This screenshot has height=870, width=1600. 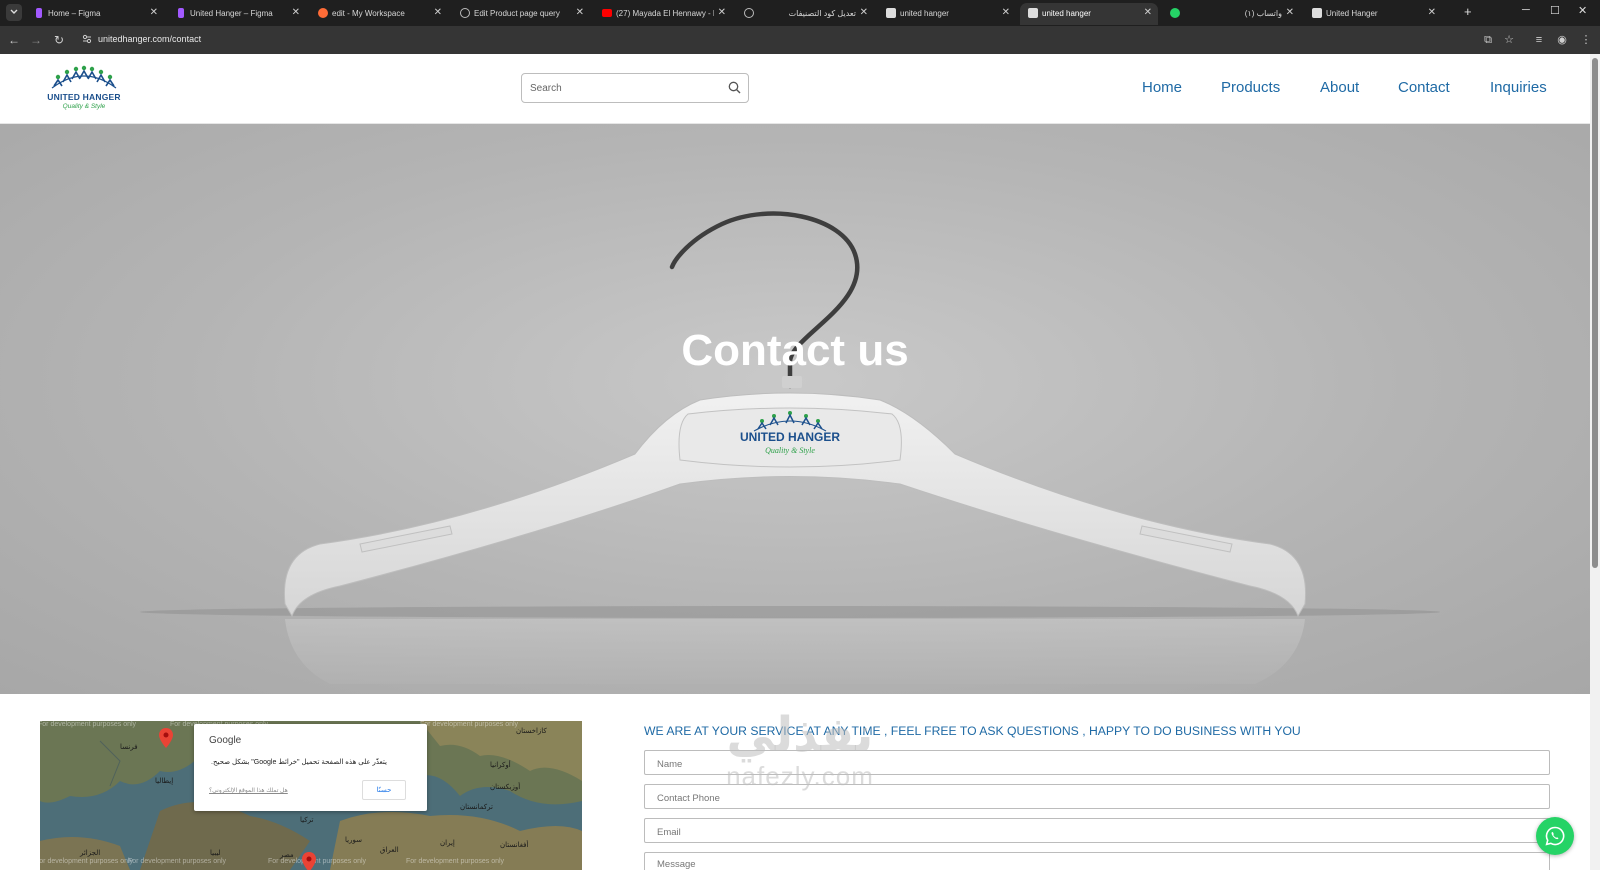 What do you see at coordinates (790, 437) in the screenshot?
I see `hanger-logo-name: UNITED HANGER` at bounding box center [790, 437].